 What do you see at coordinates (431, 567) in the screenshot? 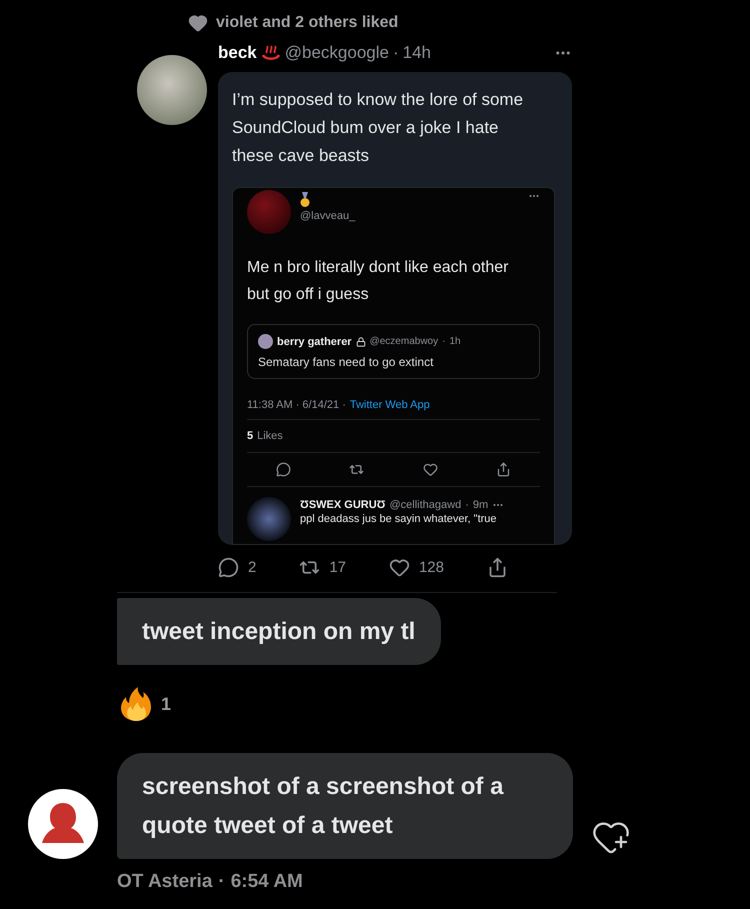
I see `action-count: 128` at bounding box center [431, 567].